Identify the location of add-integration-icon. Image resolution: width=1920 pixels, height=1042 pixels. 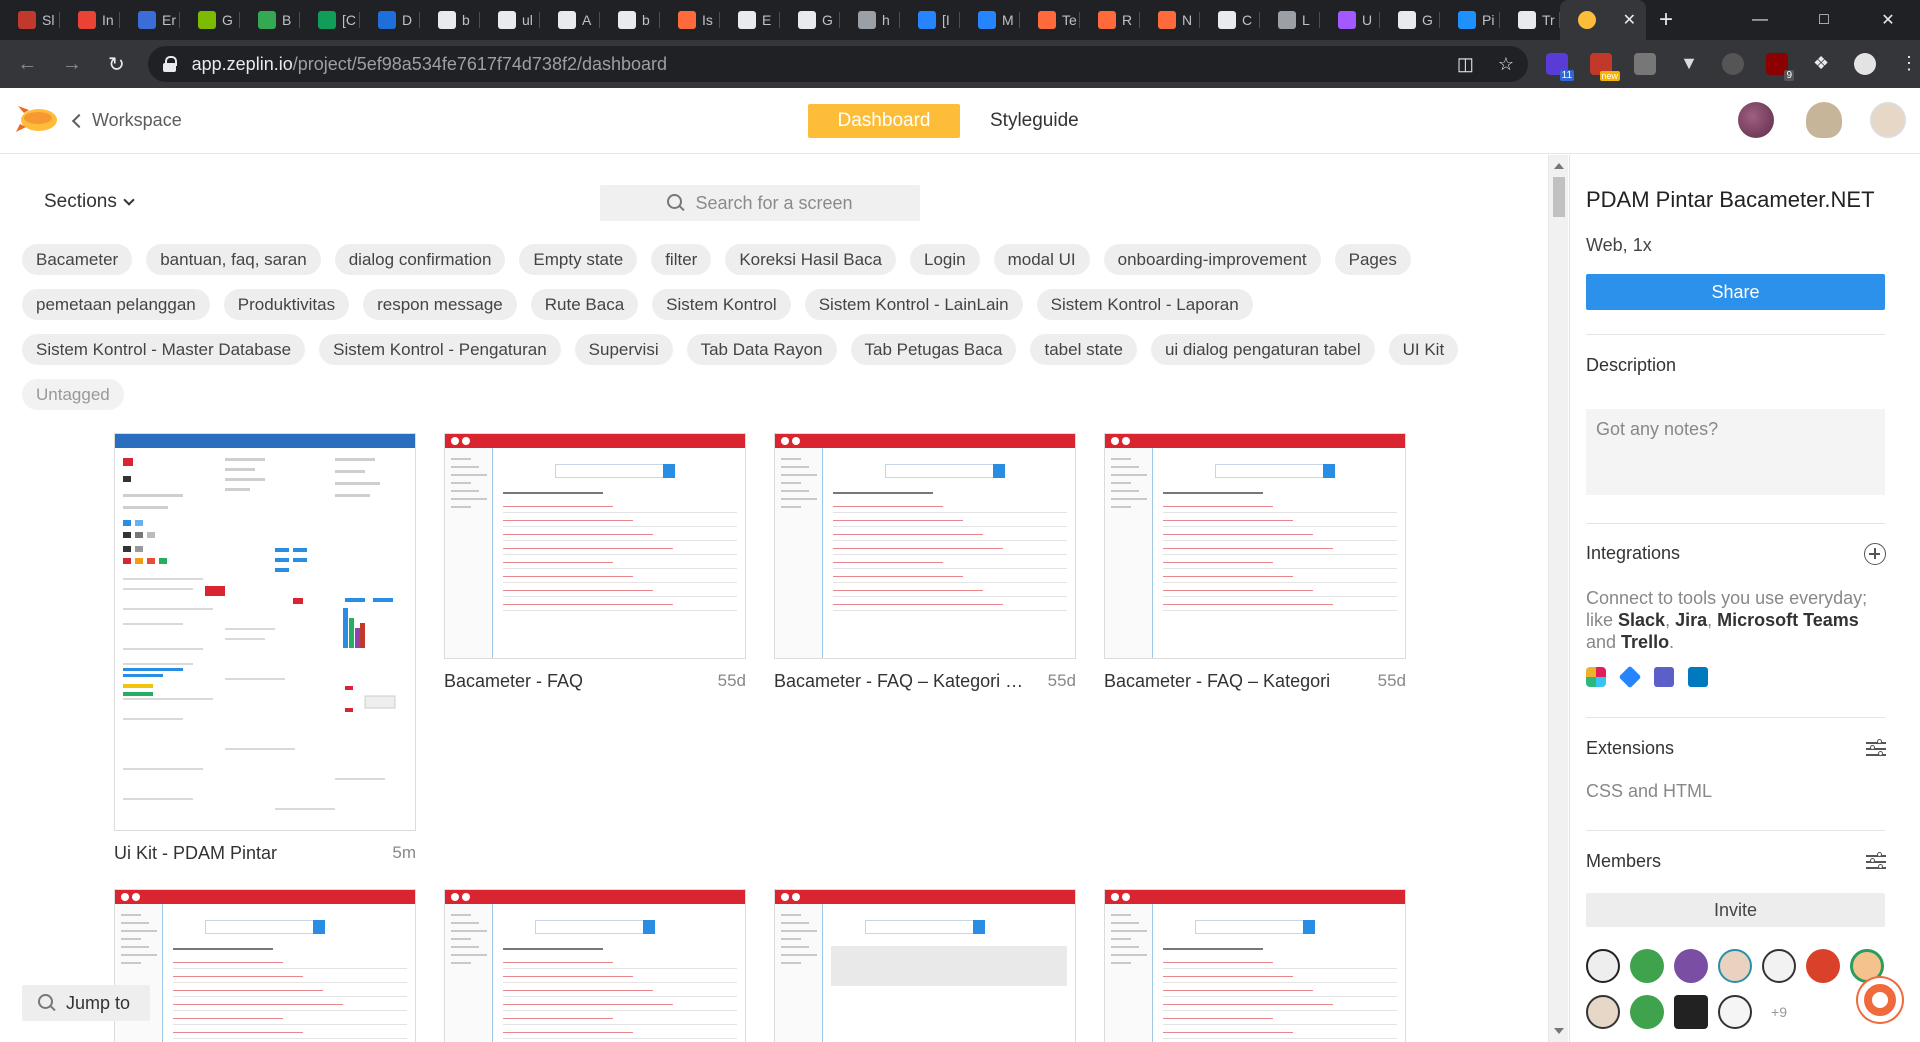
(1875, 554).